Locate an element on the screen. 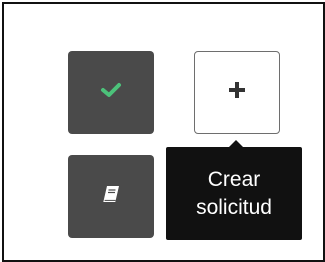  tooltip-text: Crear solicitud is located at coordinates (234, 193).